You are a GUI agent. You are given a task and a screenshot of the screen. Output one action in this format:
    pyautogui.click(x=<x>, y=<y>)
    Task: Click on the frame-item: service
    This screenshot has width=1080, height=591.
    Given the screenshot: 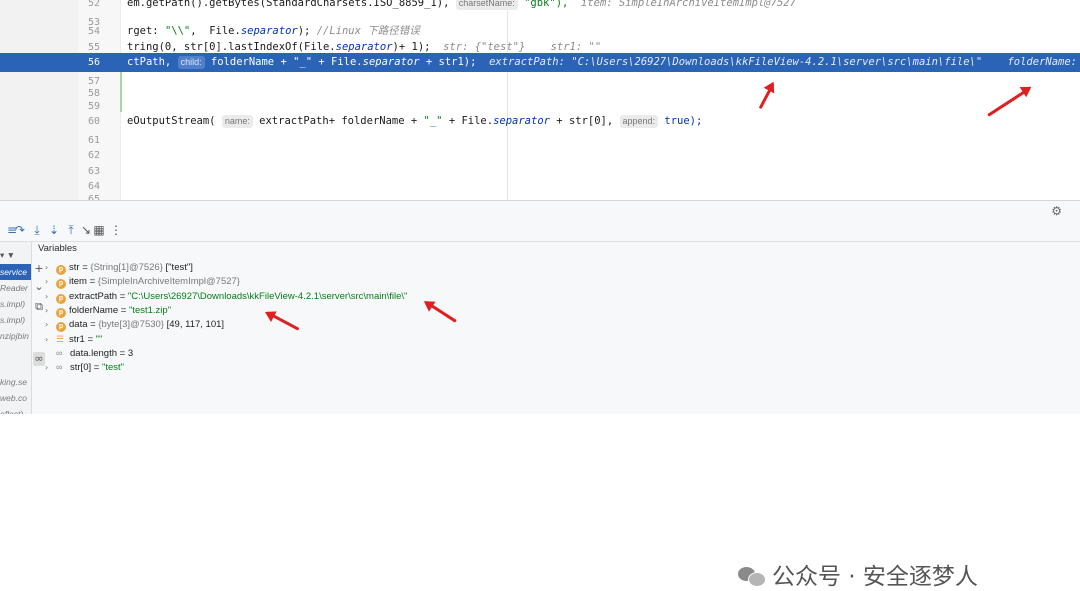 What is the action you would take?
    pyautogui.click(x=15, y=272)
    